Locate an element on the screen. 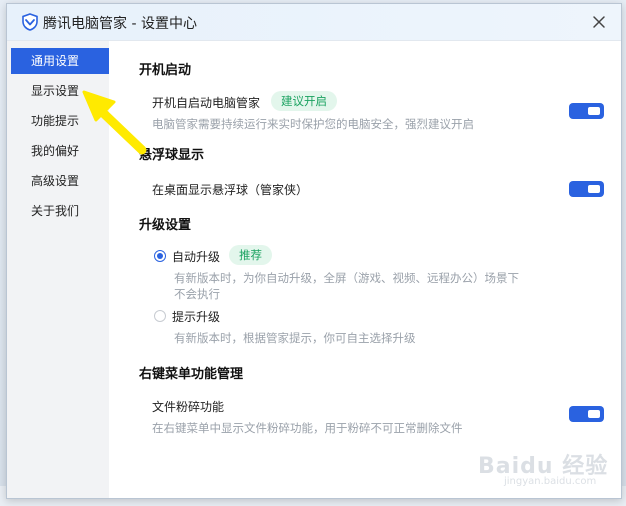  prompt-upgrade-radio is located at coordinates (160, 316).